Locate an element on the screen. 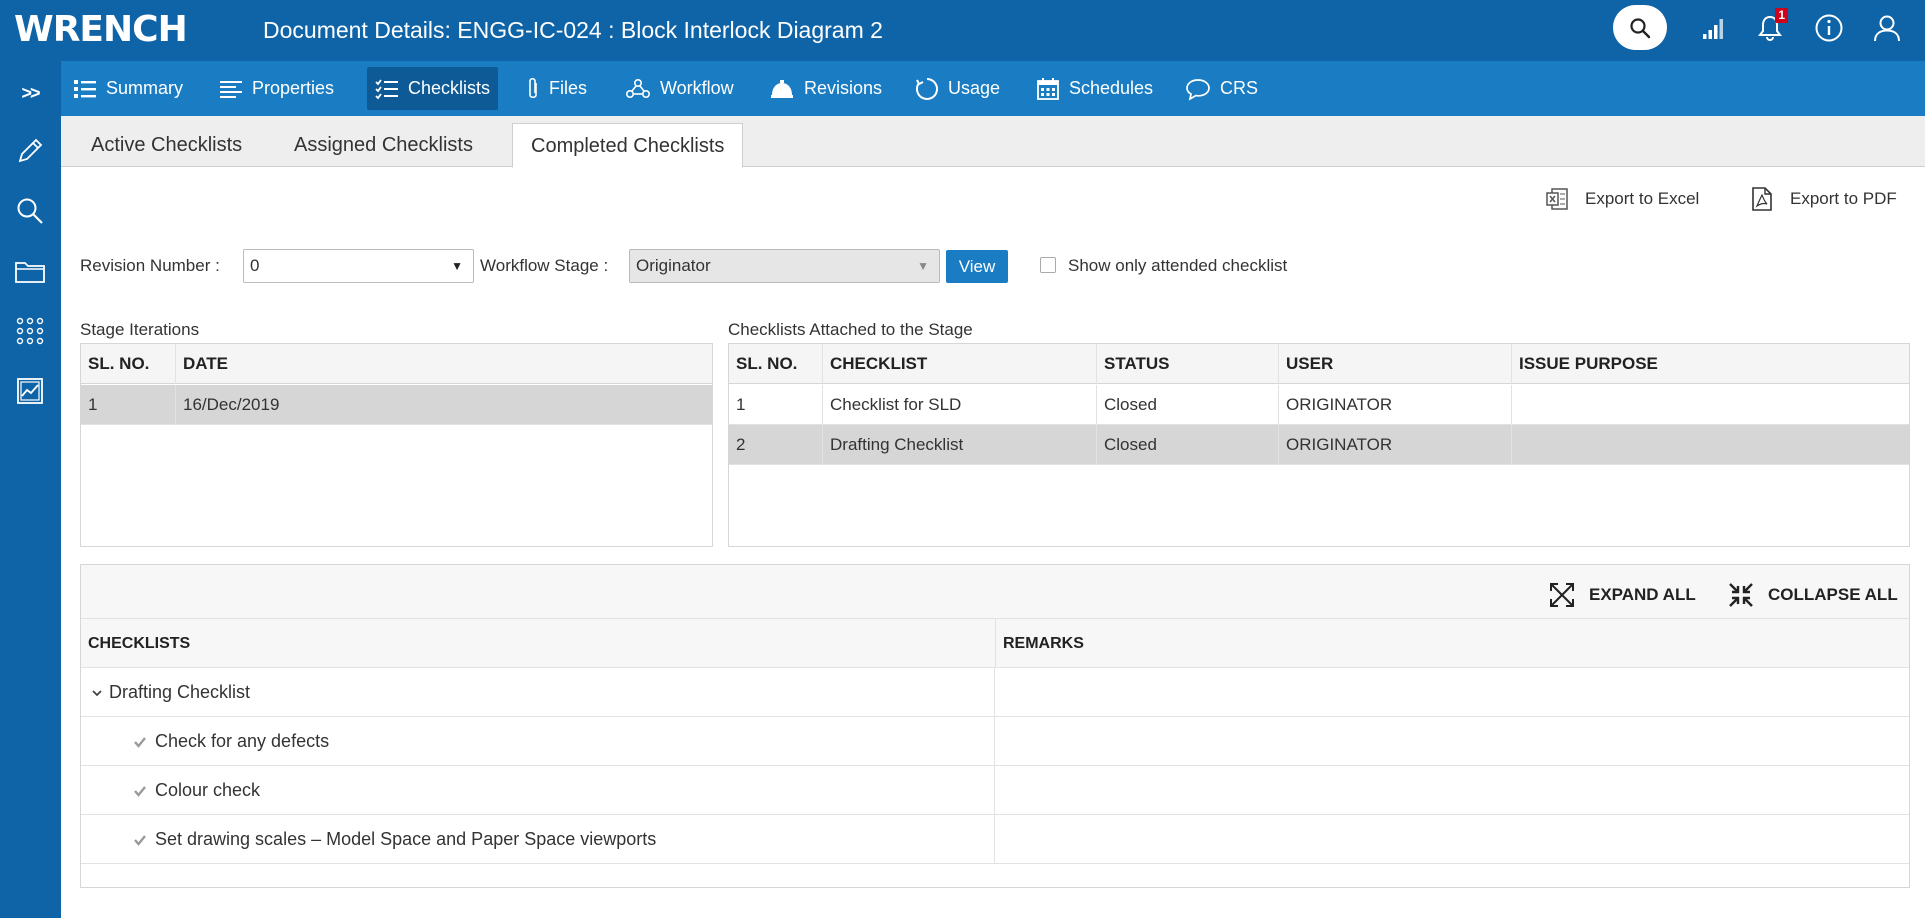  nav-workflow-label: Workflow is located at coordinates (697, 88).